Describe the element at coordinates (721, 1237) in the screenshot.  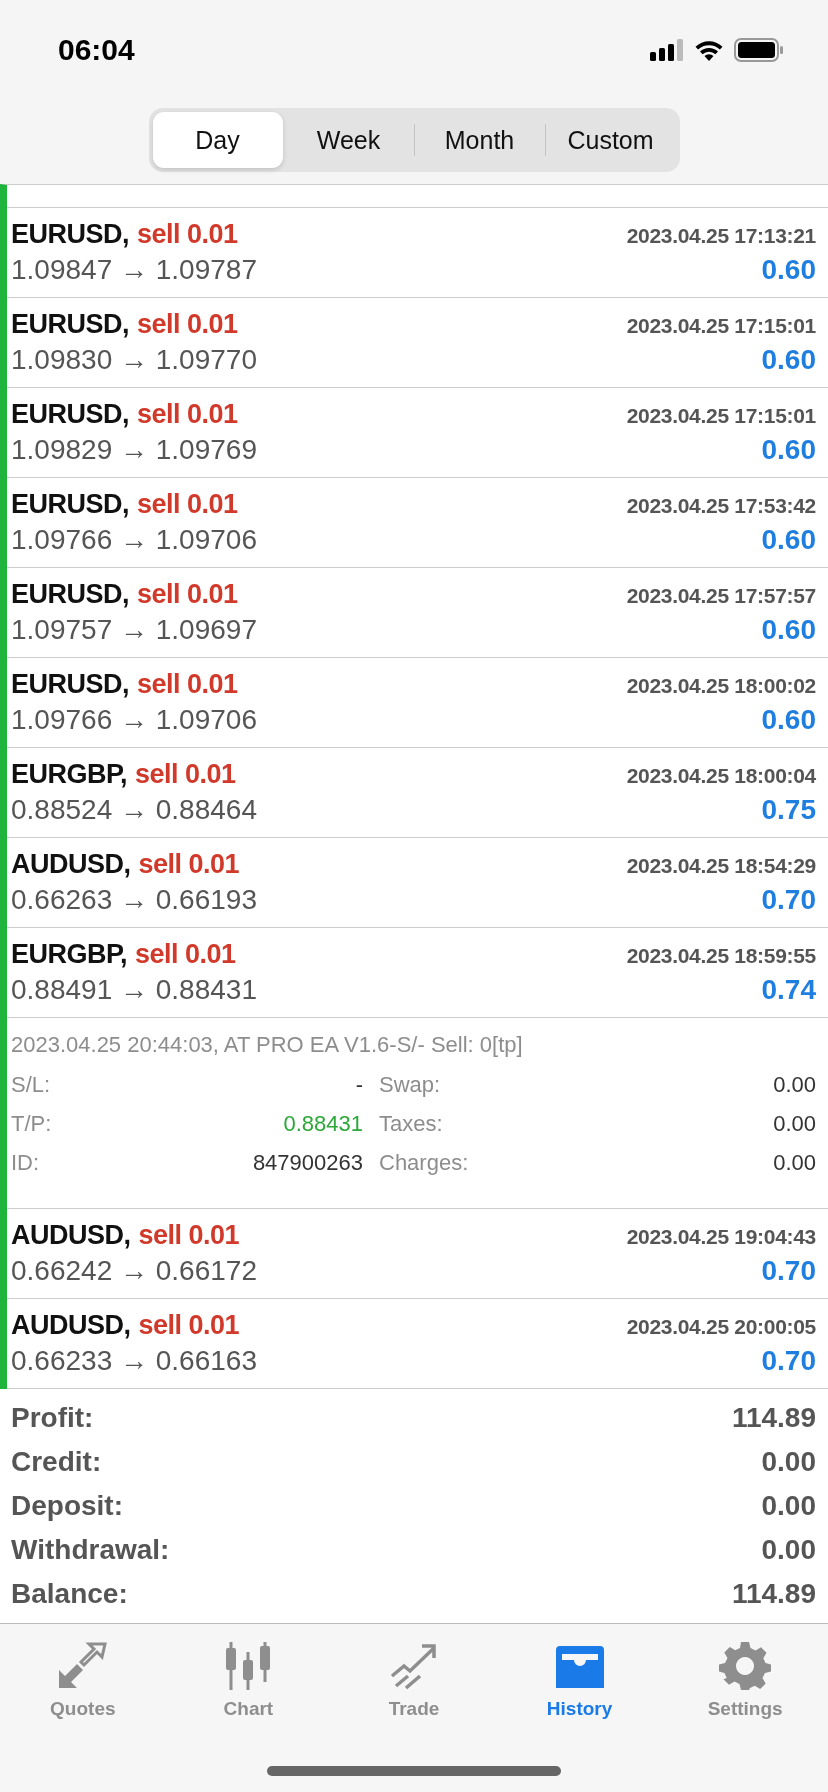
I see `deal-time: 2023.04.25 19:04:43` at that location.